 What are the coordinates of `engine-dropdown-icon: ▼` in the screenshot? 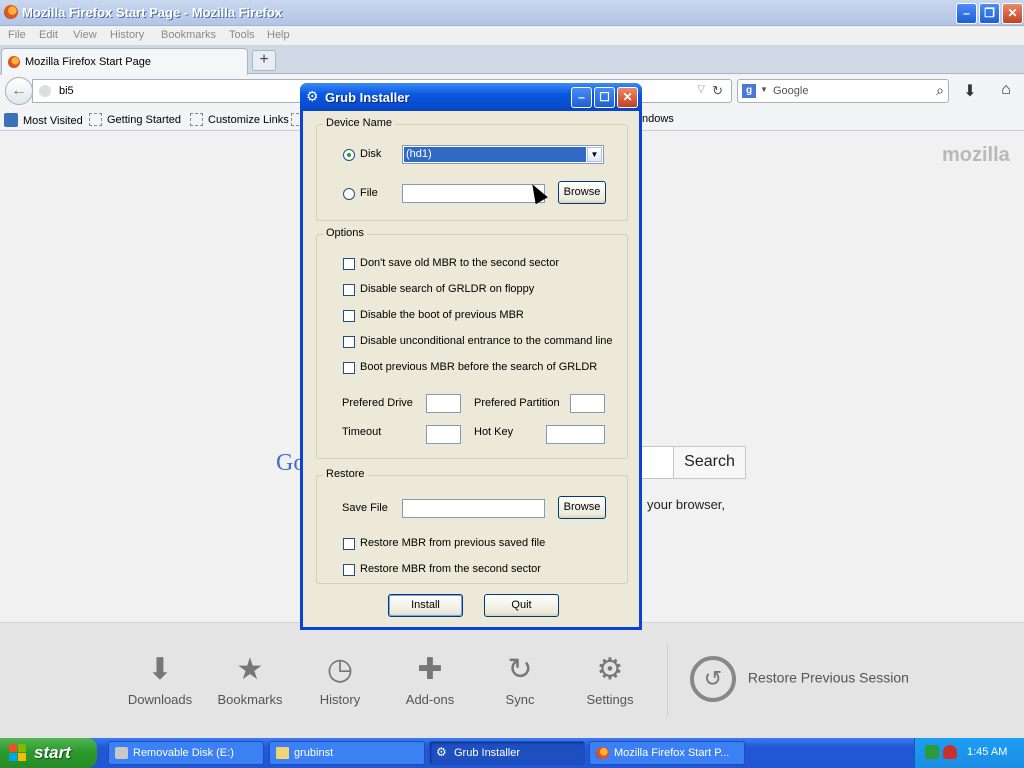 It's located at (764, 89).